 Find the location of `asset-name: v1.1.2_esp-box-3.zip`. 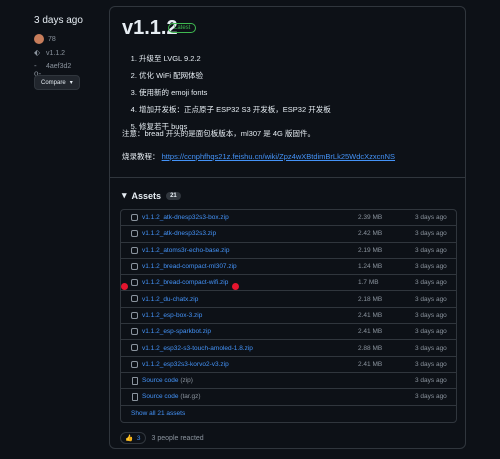

asset-name: v1.1.2_esp-box-3.zip is located at coordinates (172, 315).